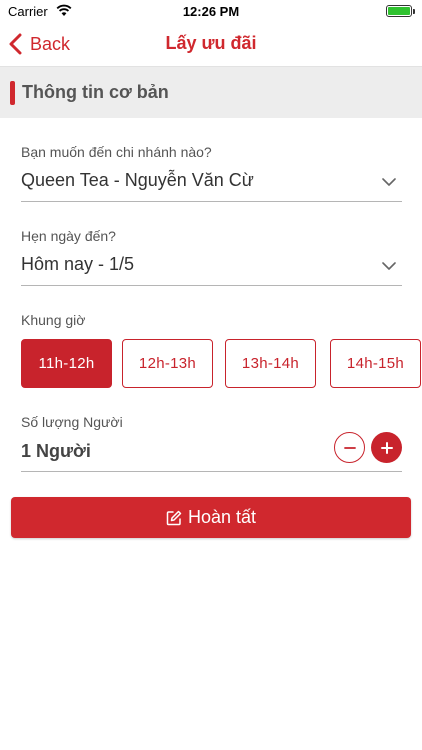  What do you see at coordinates (56, 451) in the screenshot?
I see `quantity-value: 1 Người` at bounding box center [56, 451].